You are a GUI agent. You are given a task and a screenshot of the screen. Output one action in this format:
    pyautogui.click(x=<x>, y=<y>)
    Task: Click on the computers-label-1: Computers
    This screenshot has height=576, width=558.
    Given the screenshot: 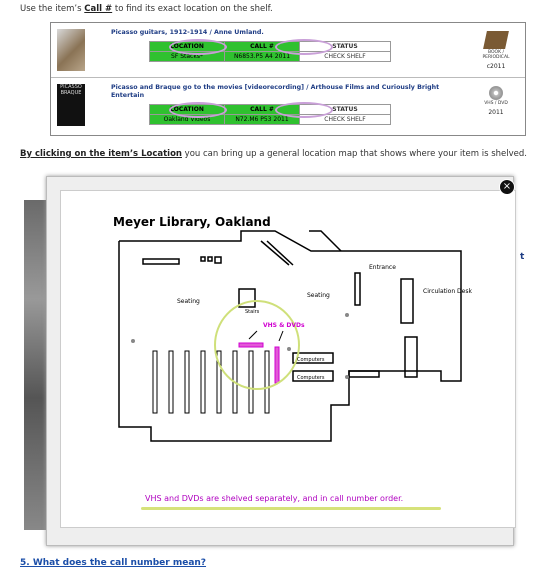 What is the action you would take?
    pyautogui.click(x=311, y=360)
    